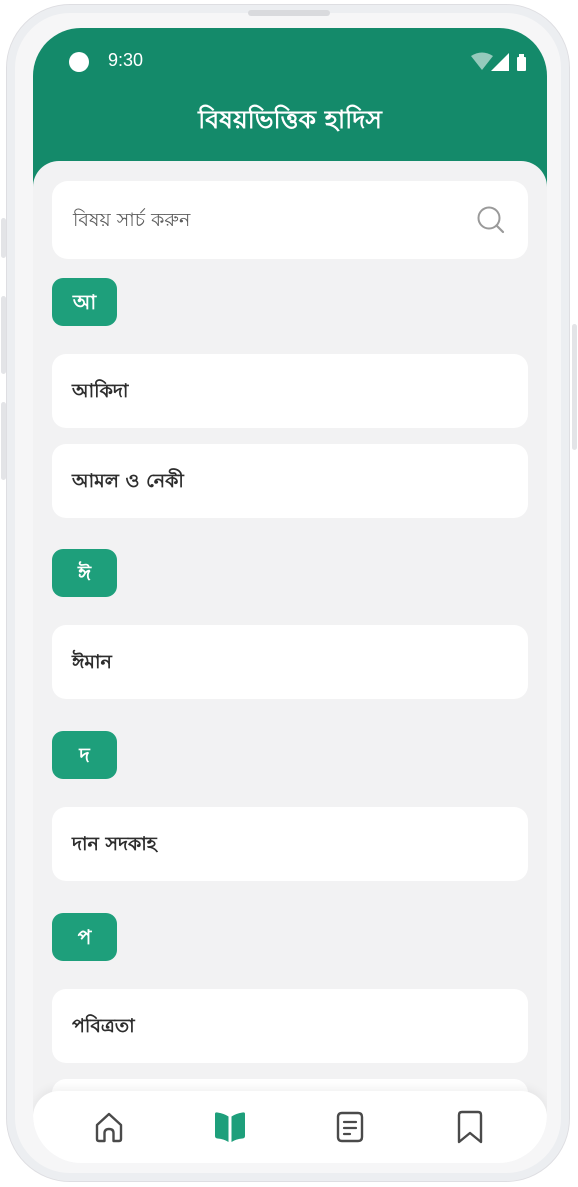 The height and width of the screenshot is (1187, 578). I want to click on document-icon, so click(350, 1127).